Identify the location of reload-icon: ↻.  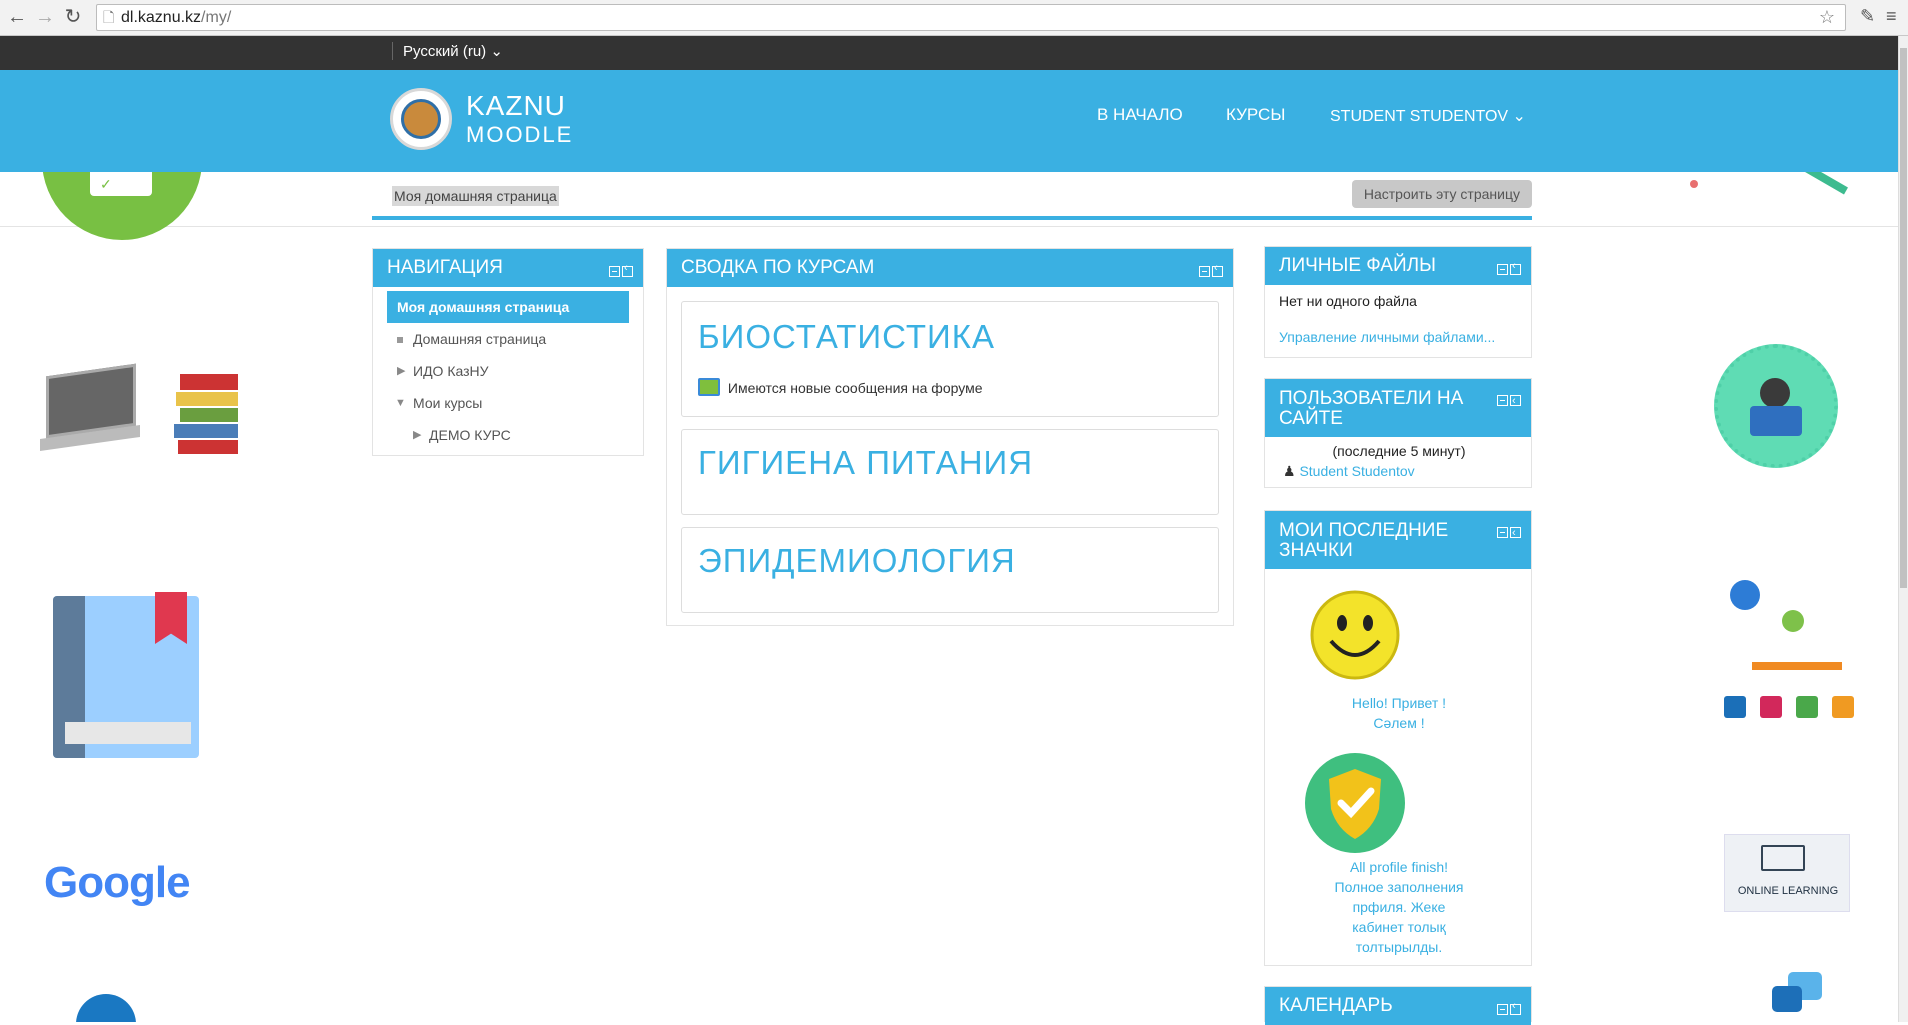
(73, 17).